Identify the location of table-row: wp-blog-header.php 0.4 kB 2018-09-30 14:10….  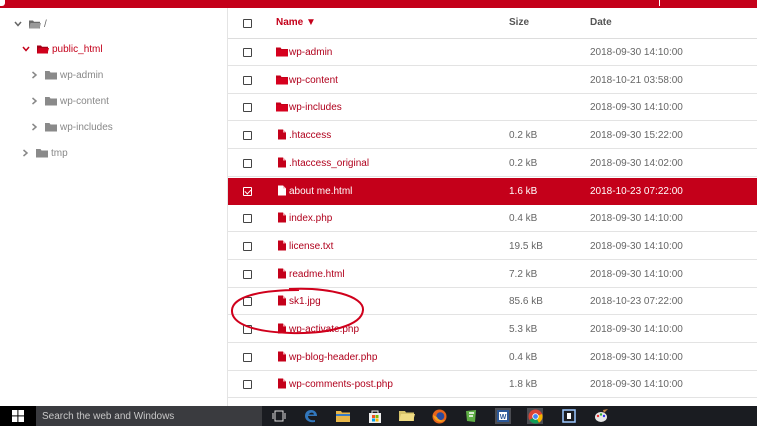
(492, 357).